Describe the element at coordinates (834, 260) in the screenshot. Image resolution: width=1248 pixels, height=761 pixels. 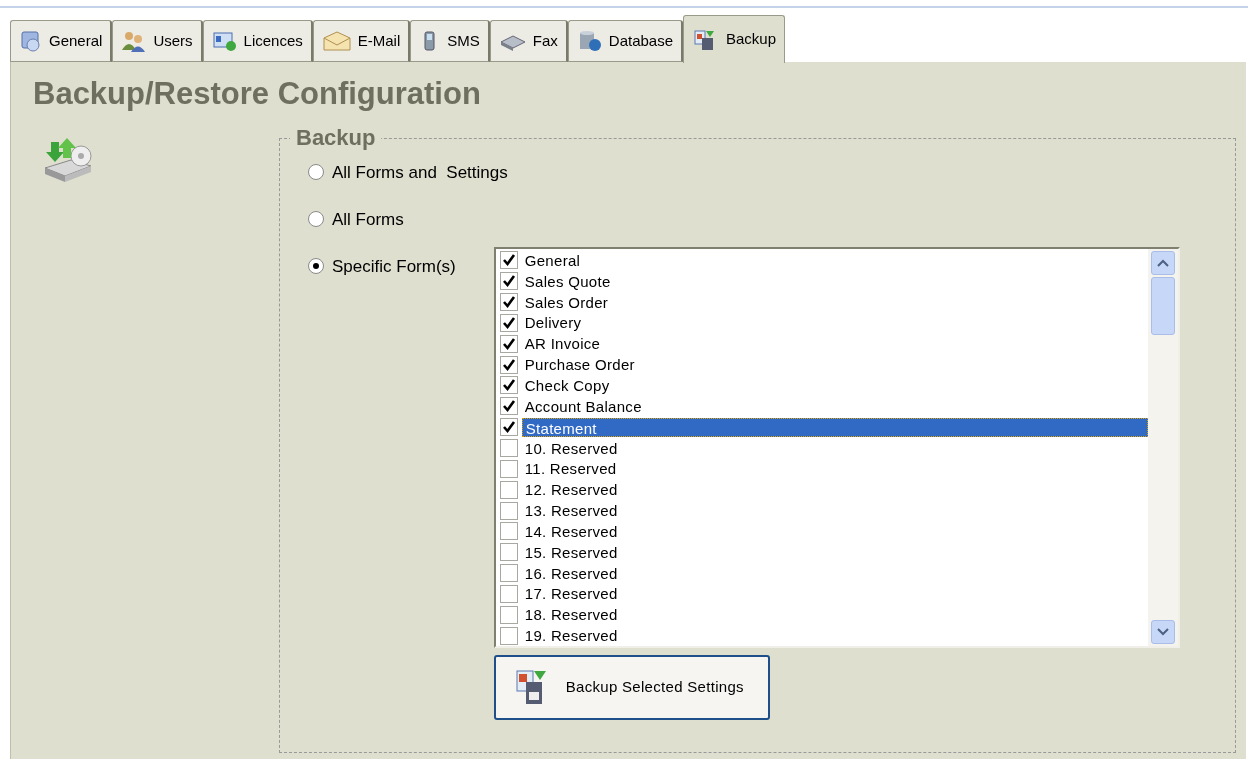
I see `list-item: General` at that location.